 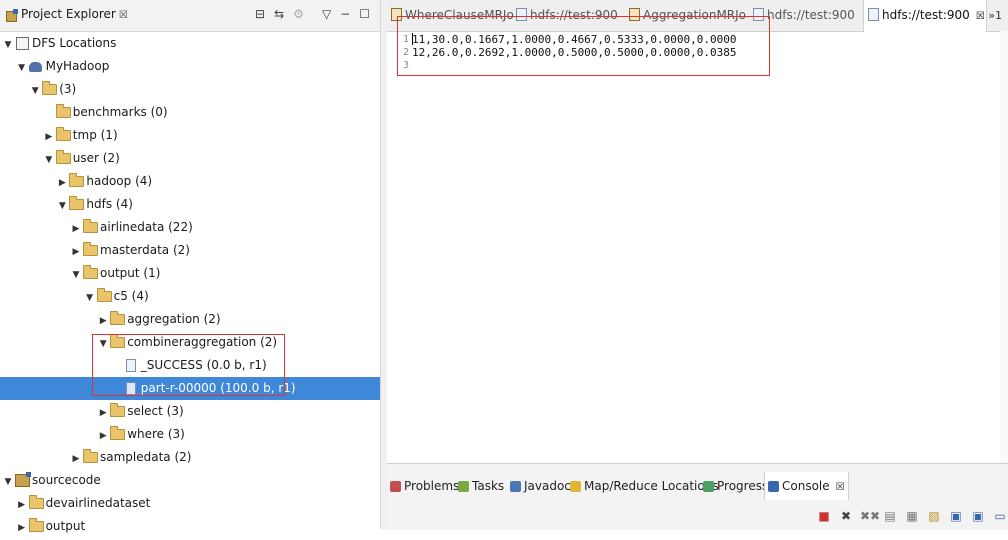 What do you see at coordinates (174, 319) in the screenshot?
I see `tree-item-label: aggregation (2)` at bounding box center [174, 319].